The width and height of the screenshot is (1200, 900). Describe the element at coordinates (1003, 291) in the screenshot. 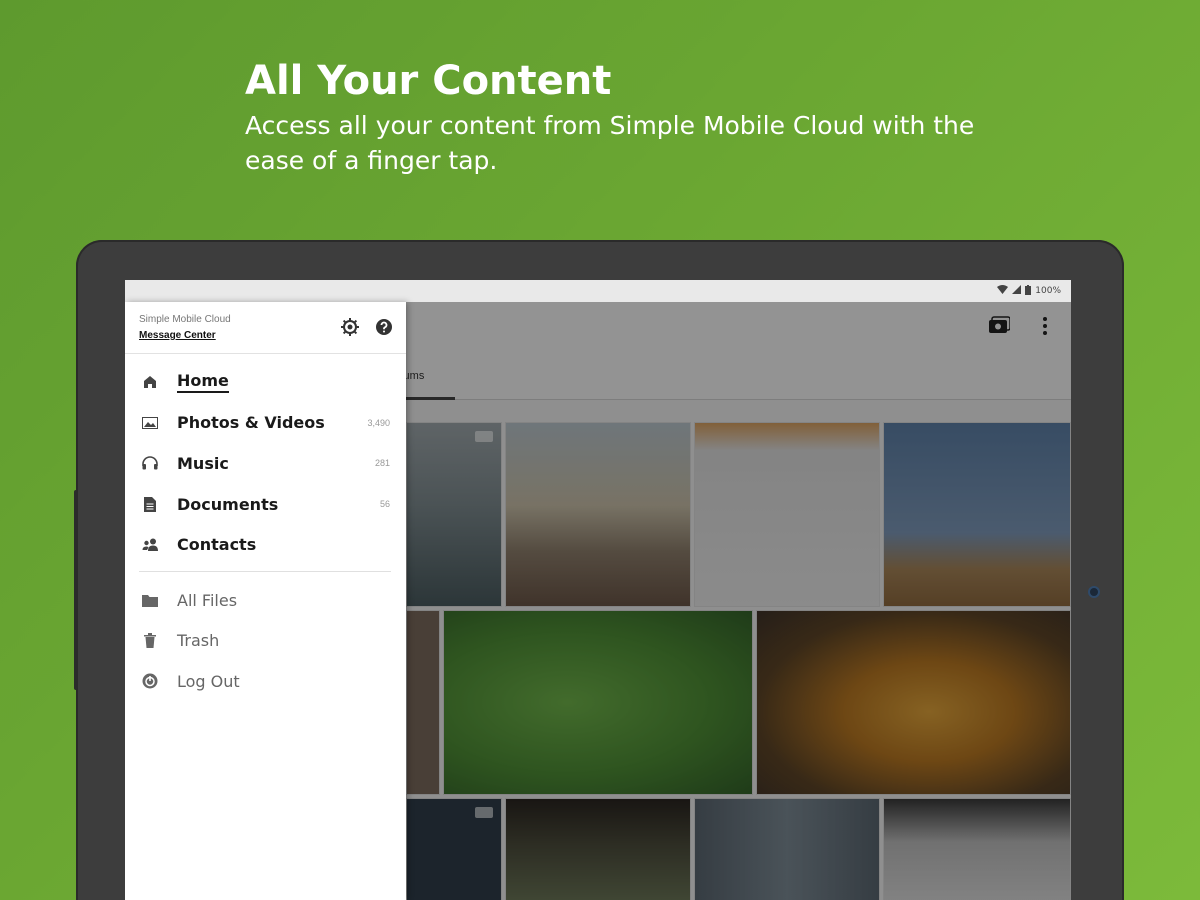

I see `wifi-icon` at that location.